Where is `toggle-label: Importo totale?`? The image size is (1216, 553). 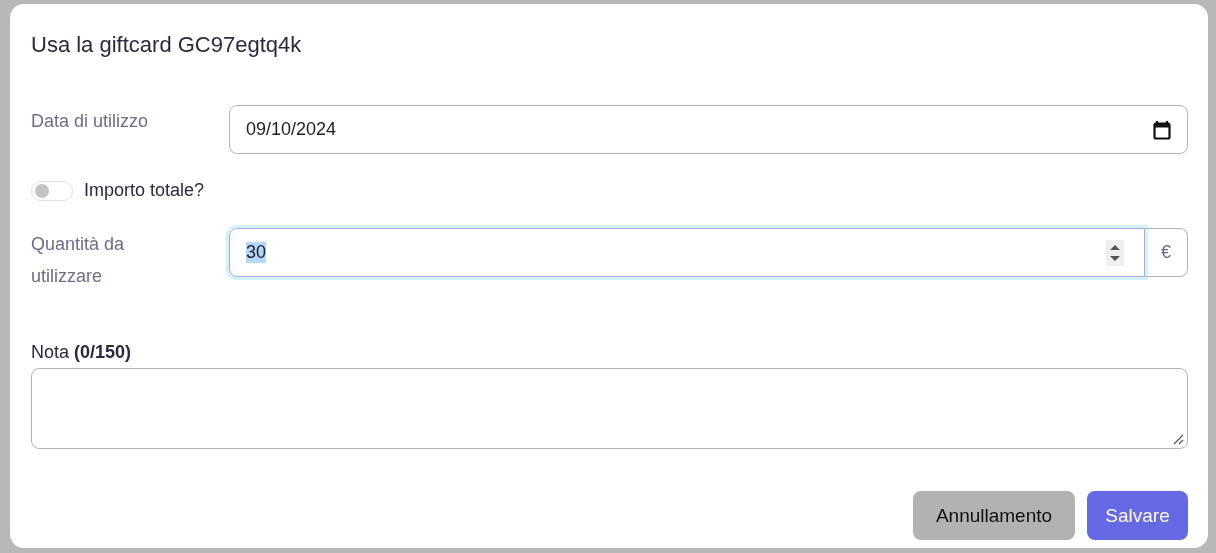
toggle-label: Importo totale? is located at coordinates (144, 190).